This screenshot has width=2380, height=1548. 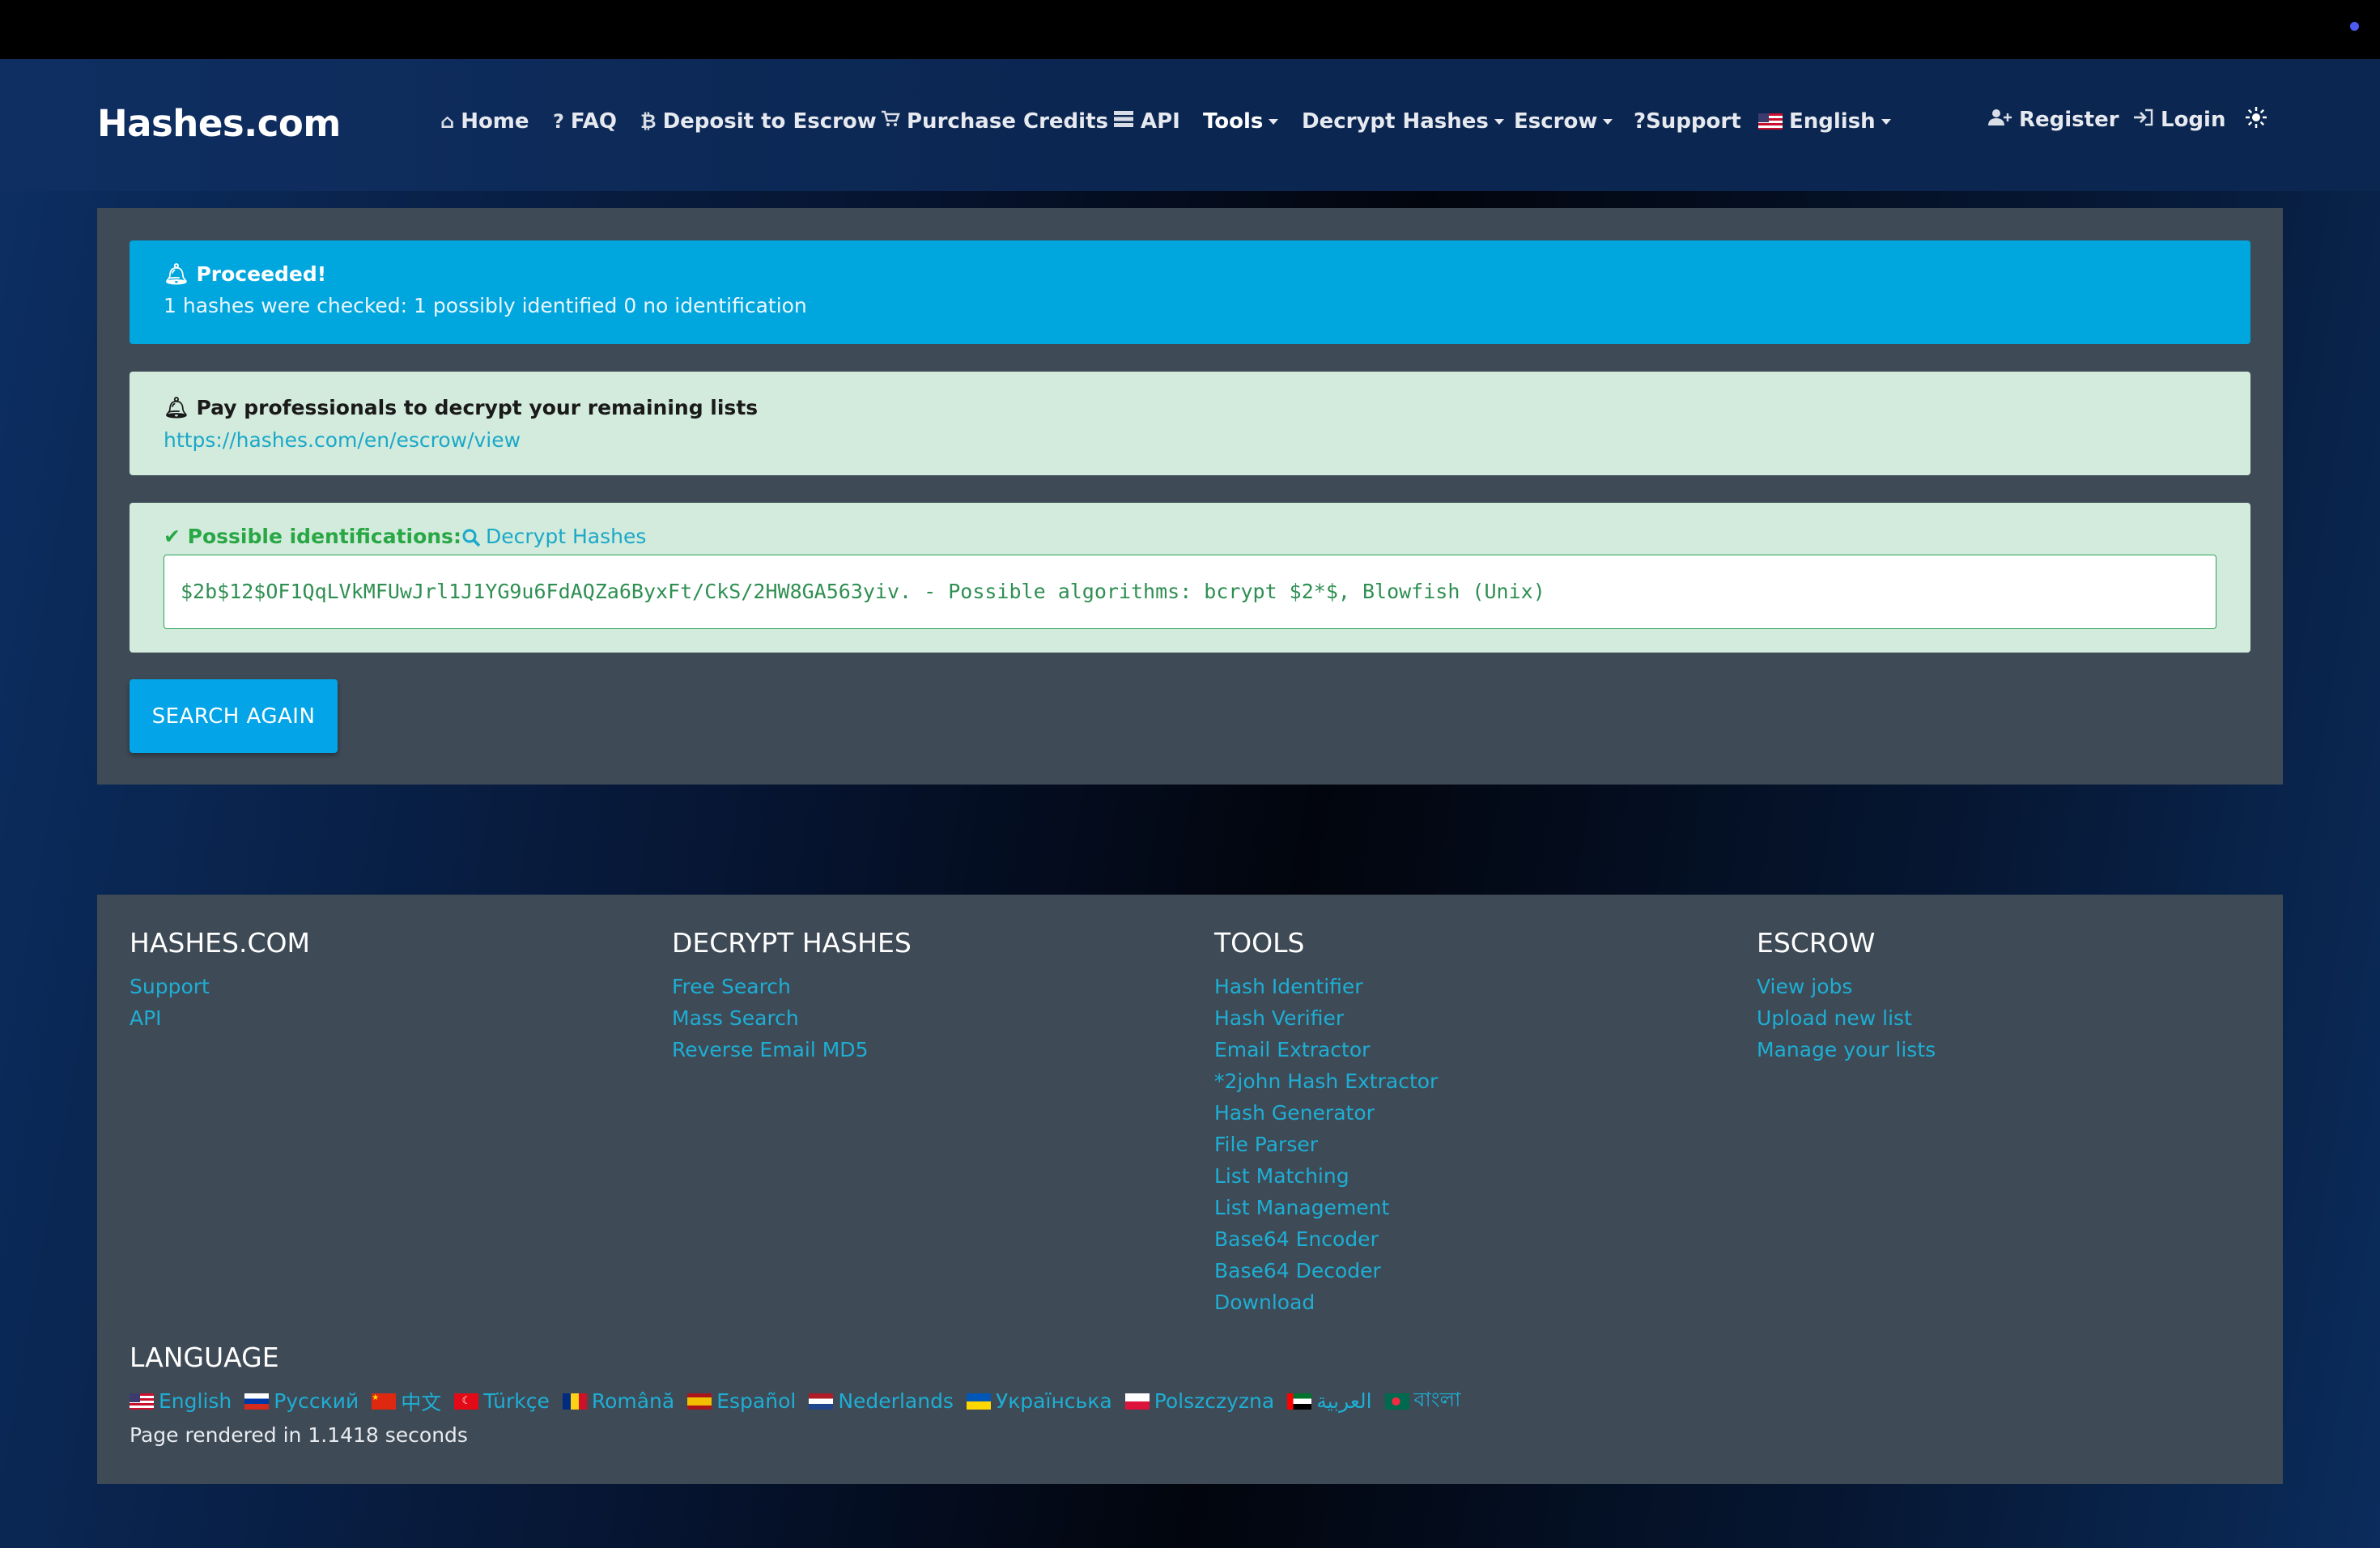 What do you see at coordinates (384, 1401) in the screenshot?
I see `china-flag-icon: ★` at bounding box center [384, 1401].